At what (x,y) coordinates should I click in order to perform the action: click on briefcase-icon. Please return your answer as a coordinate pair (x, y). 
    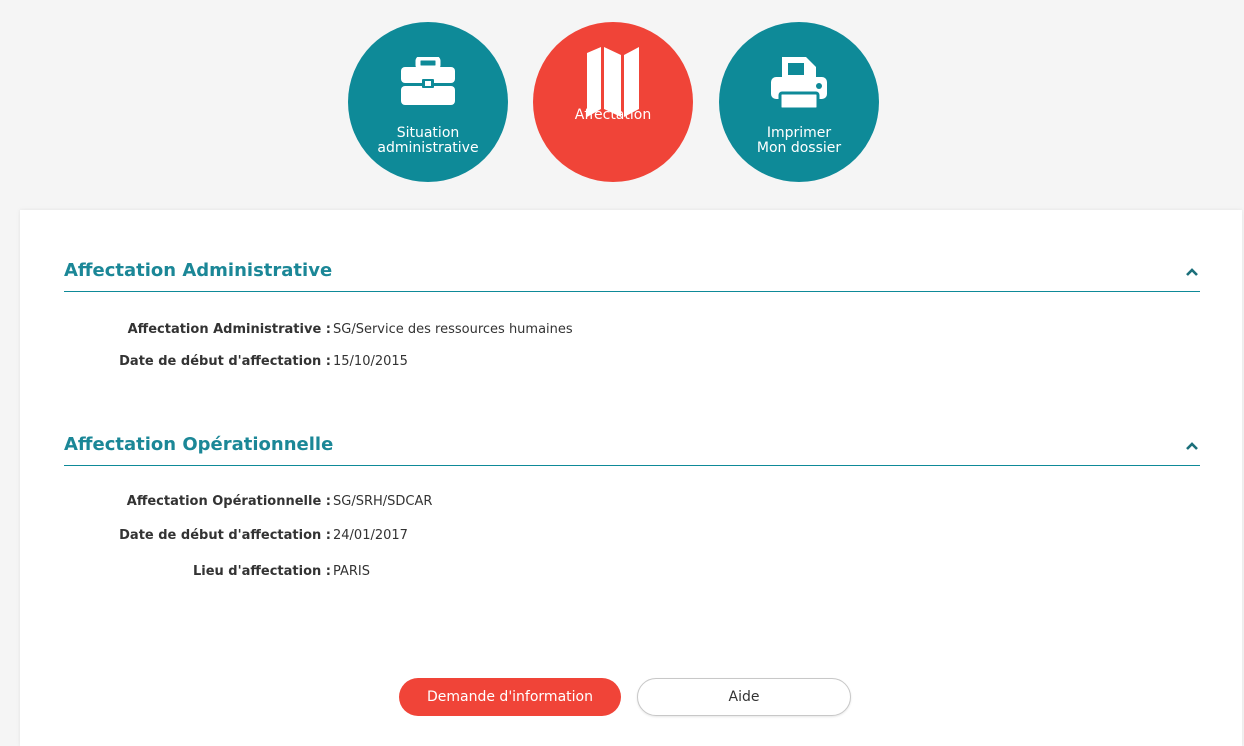
    Looking at the image, I should click on (428, 82).